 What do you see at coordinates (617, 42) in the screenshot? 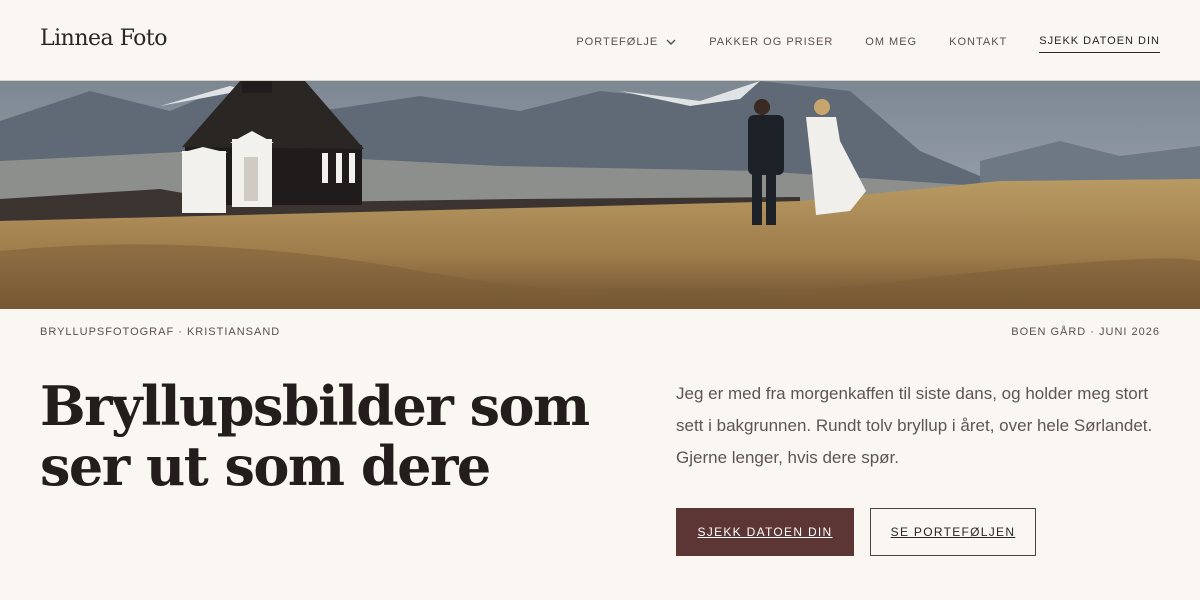
I see `nav-portfolio-label: PORTEFØLJE` at bounding box center [617, 42].